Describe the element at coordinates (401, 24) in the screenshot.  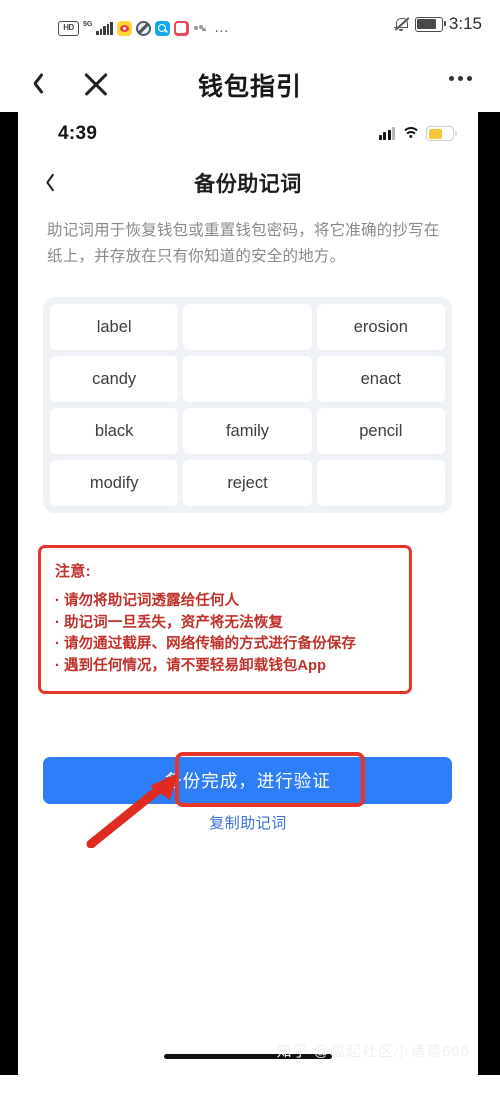
I see `bell-muted-icon` at that location.